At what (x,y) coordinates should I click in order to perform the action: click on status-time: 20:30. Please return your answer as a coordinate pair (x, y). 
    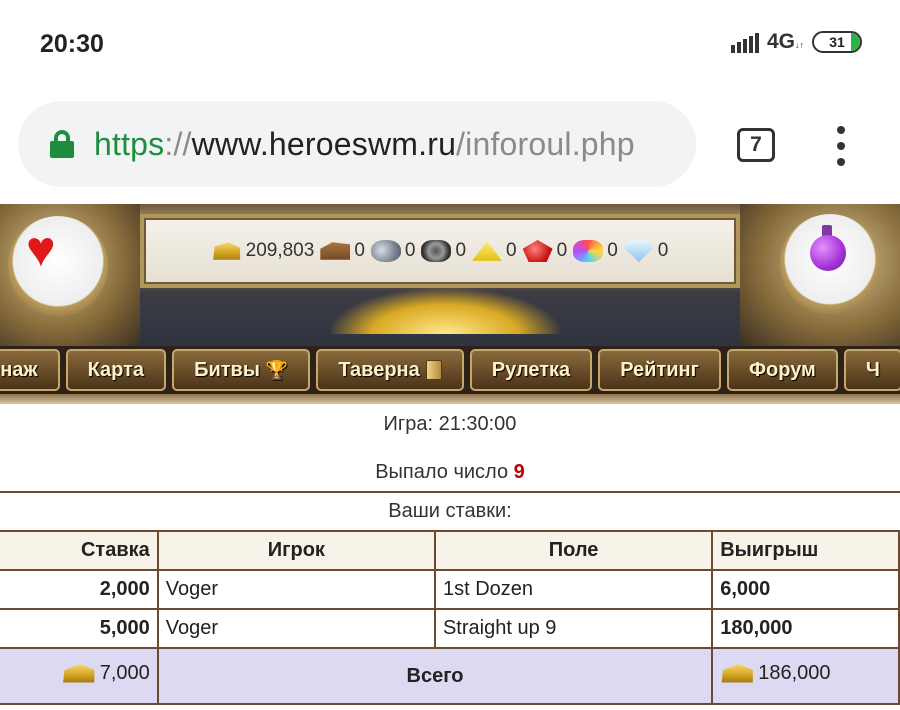
    Looking at the image, I should click on (72, 44).